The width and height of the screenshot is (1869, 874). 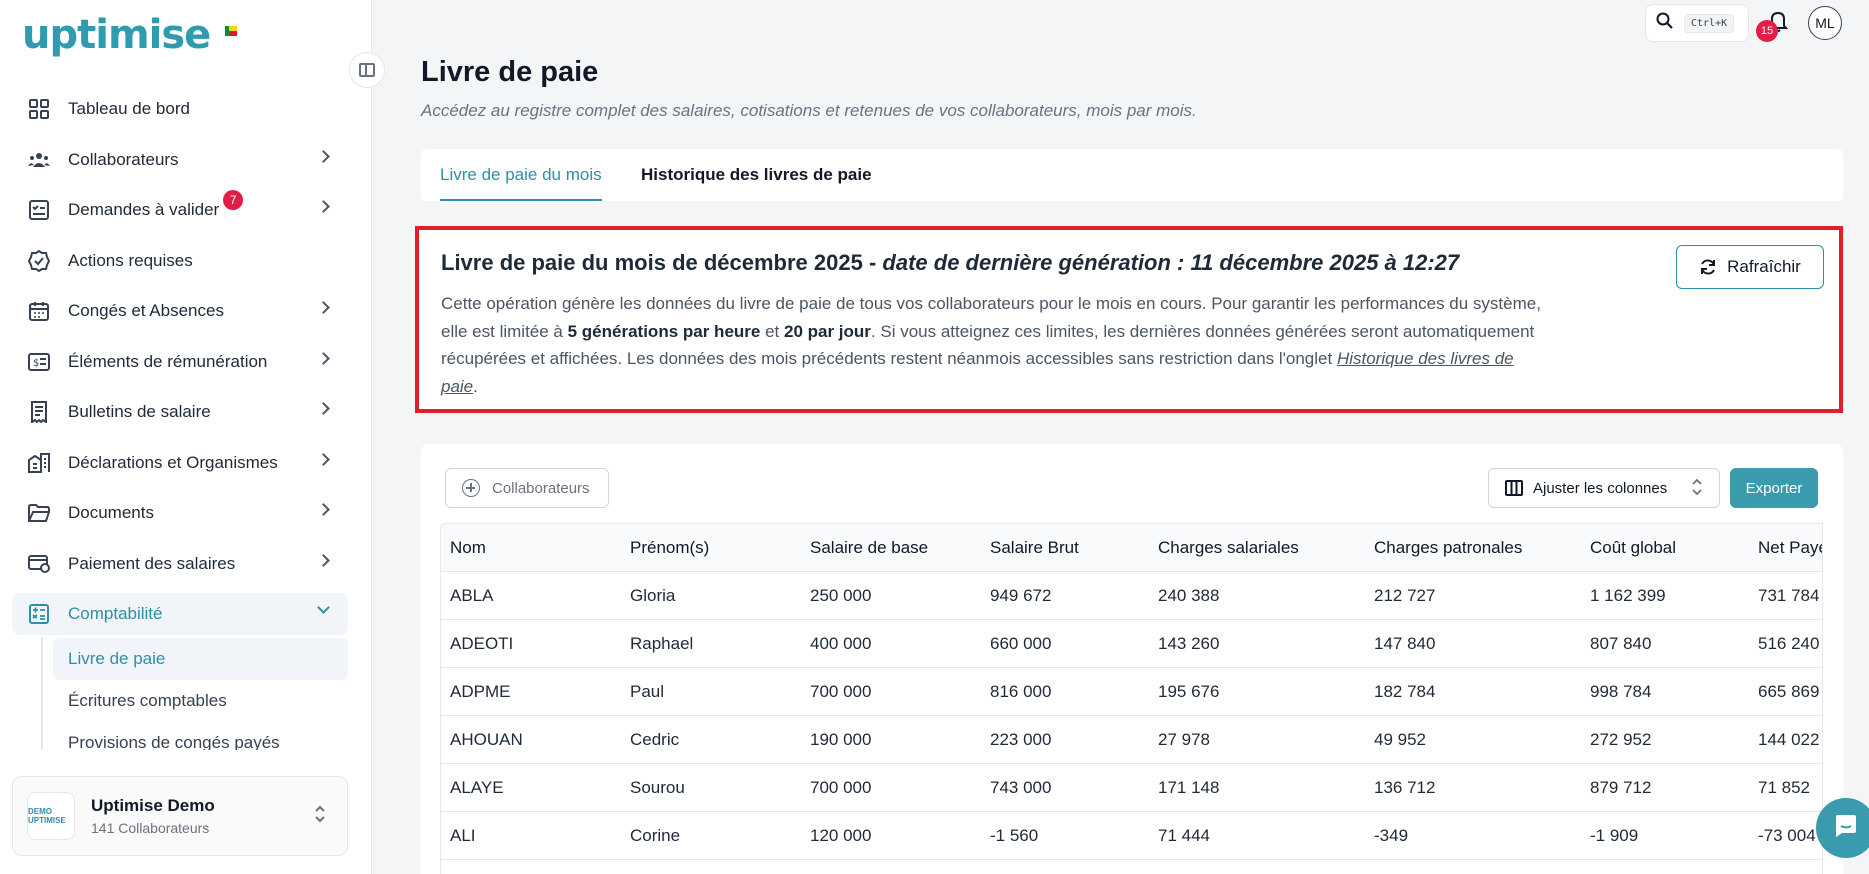 What do you see at coordinates (200, 659) in the screenshot?
I see `subnav-item-livre-de-paie: Livre de paie` at bounding box center [200, 659].